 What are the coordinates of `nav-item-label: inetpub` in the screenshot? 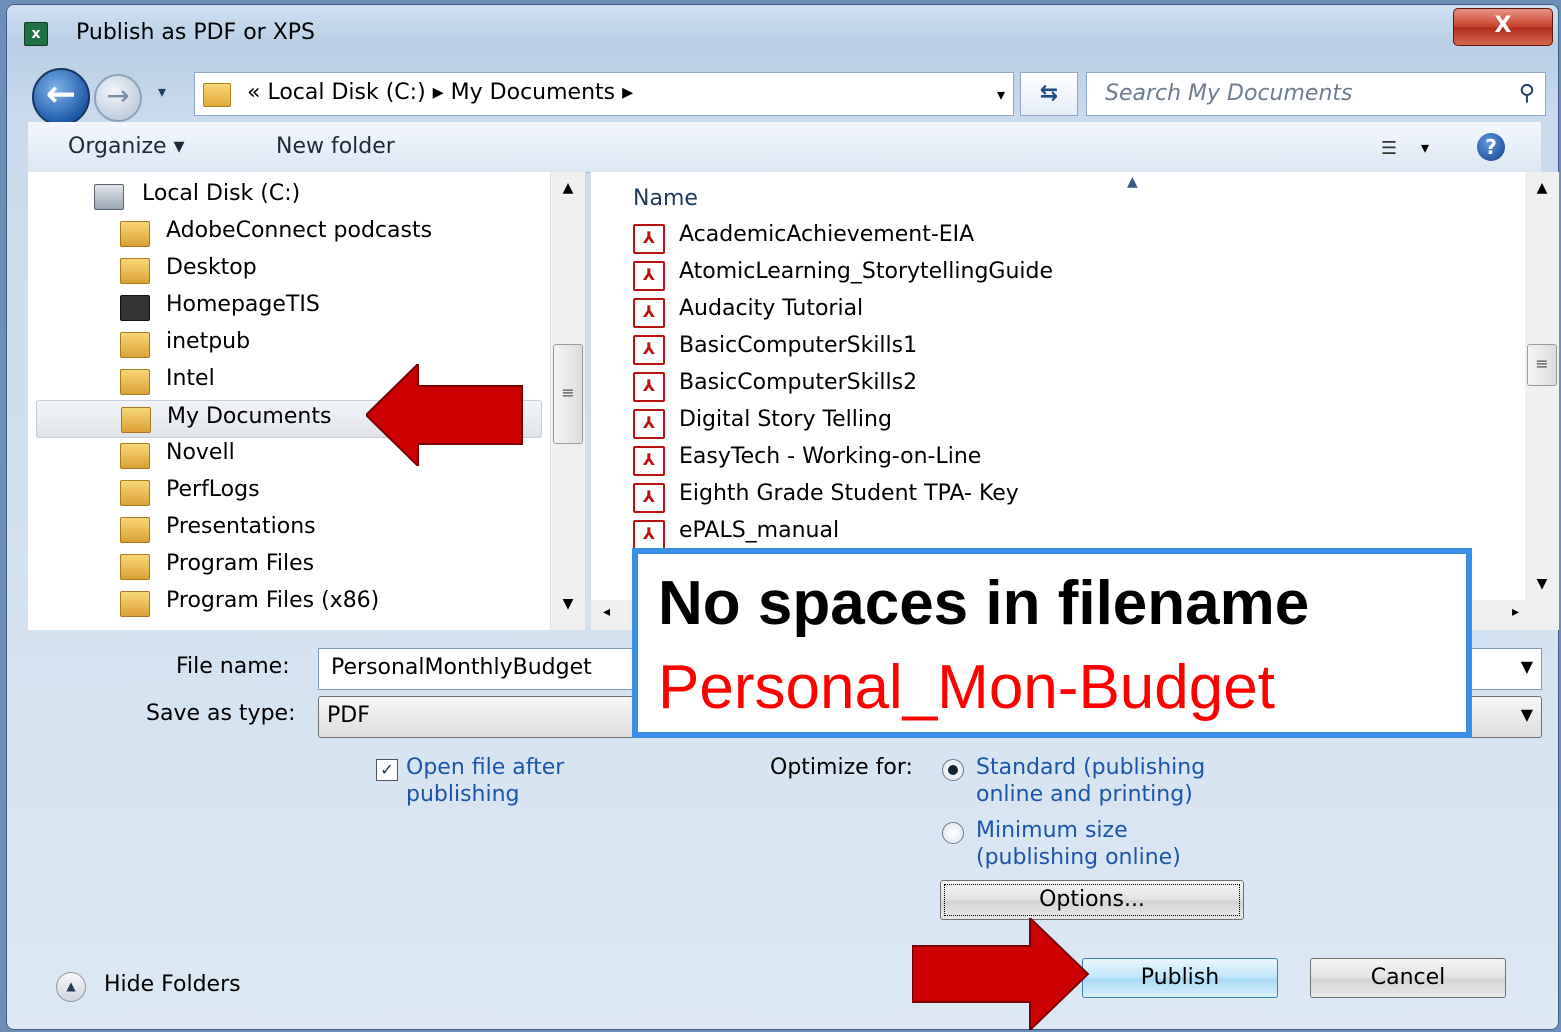 It's located at (208, 341).